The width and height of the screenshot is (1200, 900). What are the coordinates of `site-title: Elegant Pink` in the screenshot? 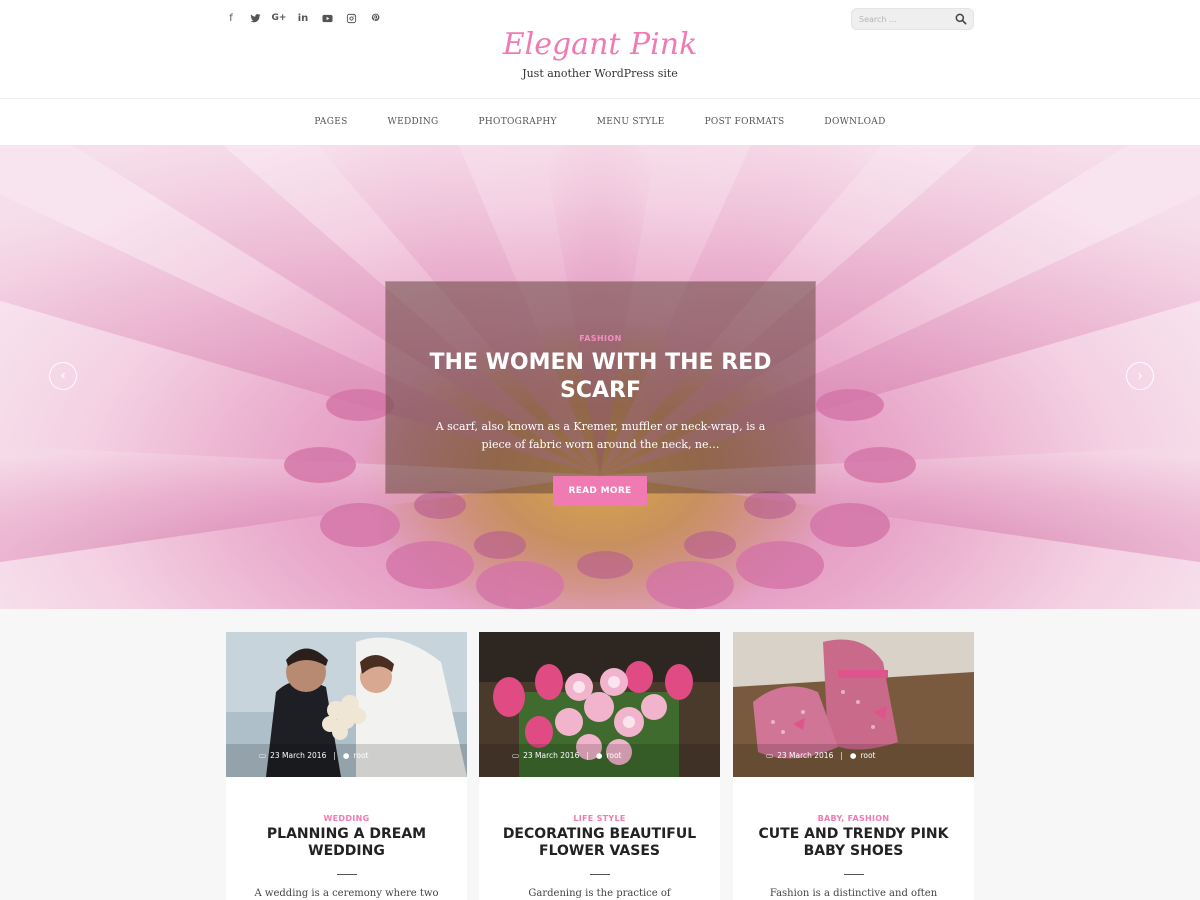 It's located at (600, 44).